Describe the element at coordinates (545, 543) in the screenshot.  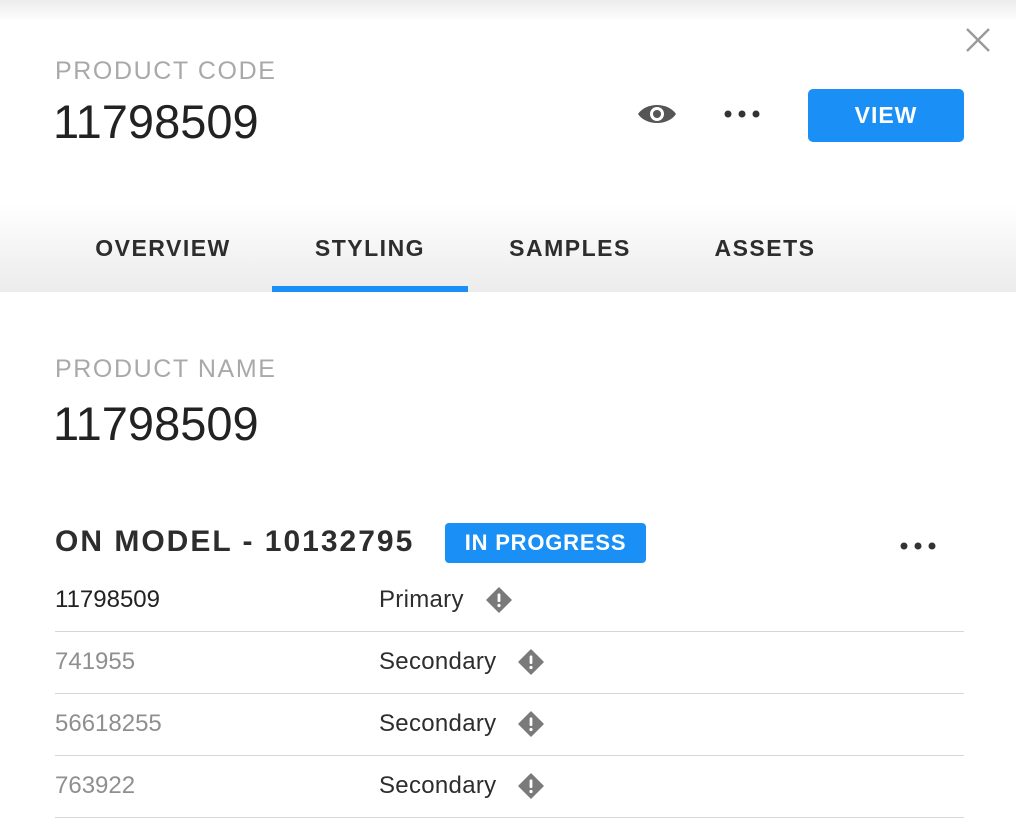
I see `status-badge: IN PROGRESS` at that location.